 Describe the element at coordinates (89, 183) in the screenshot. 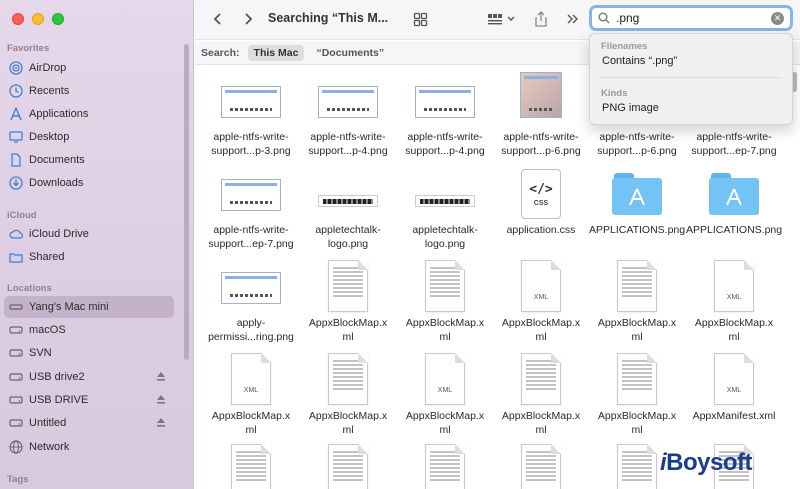

I see `sidebar-item-downloads: Downloads` at that location.